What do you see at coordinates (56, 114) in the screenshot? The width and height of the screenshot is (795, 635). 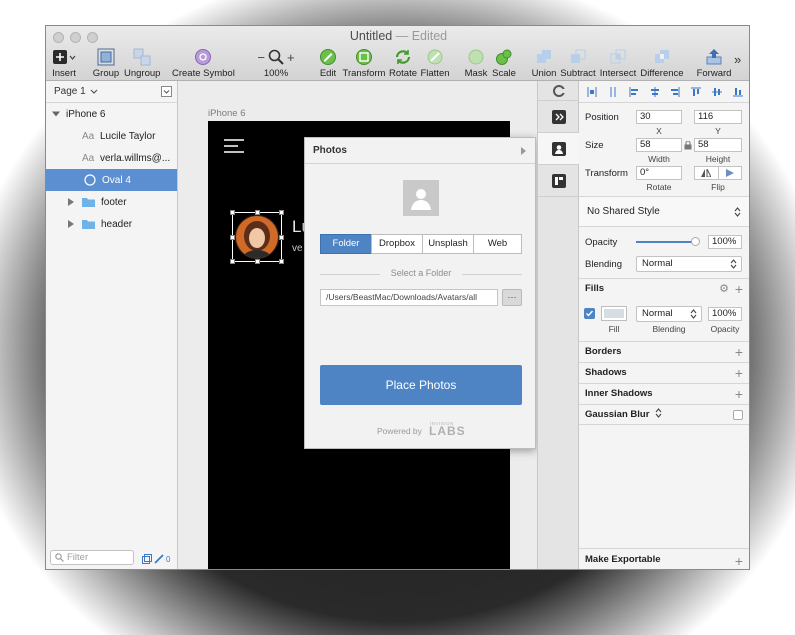 I see `disclosure-open-icon` at bounding box center [56, 114].